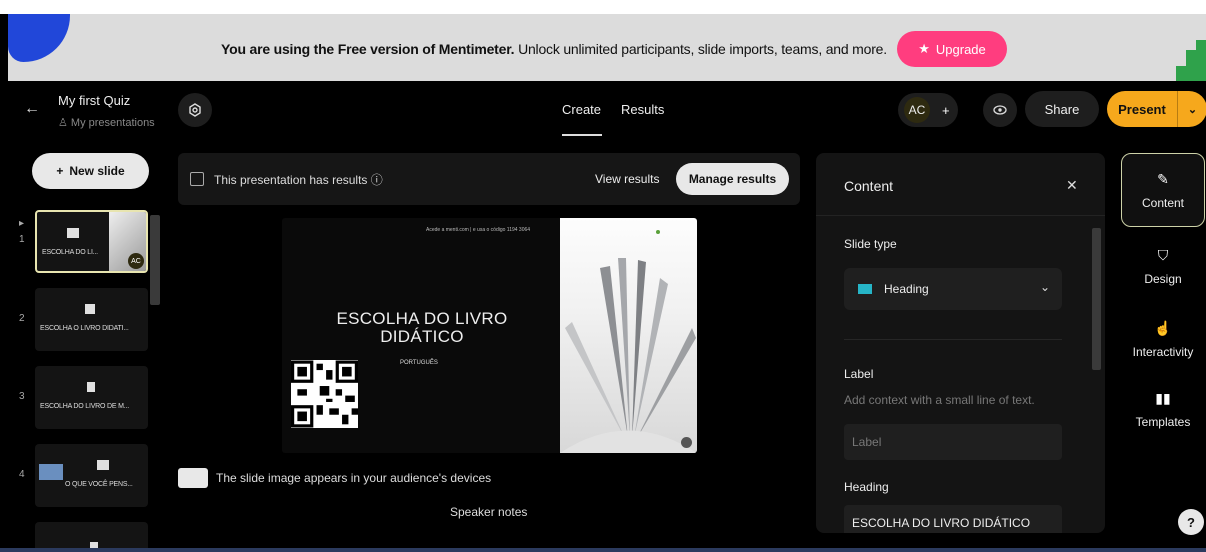 The height and width of the screenshot is (552, 1206). What do you see at coordinates (1191, 522) in the screenshot?
I see `help-button: ?` at bounding box center [1191, 522].